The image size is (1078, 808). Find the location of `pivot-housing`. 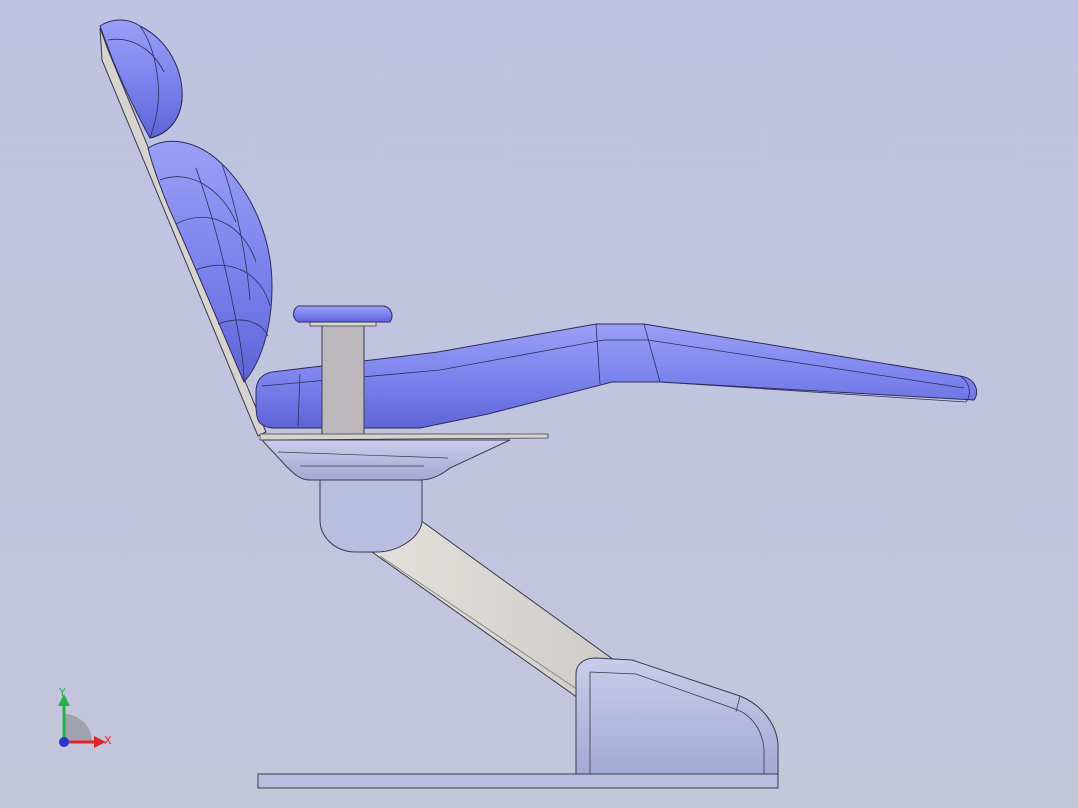

pivot-housing is located at coordinates (371, 516).